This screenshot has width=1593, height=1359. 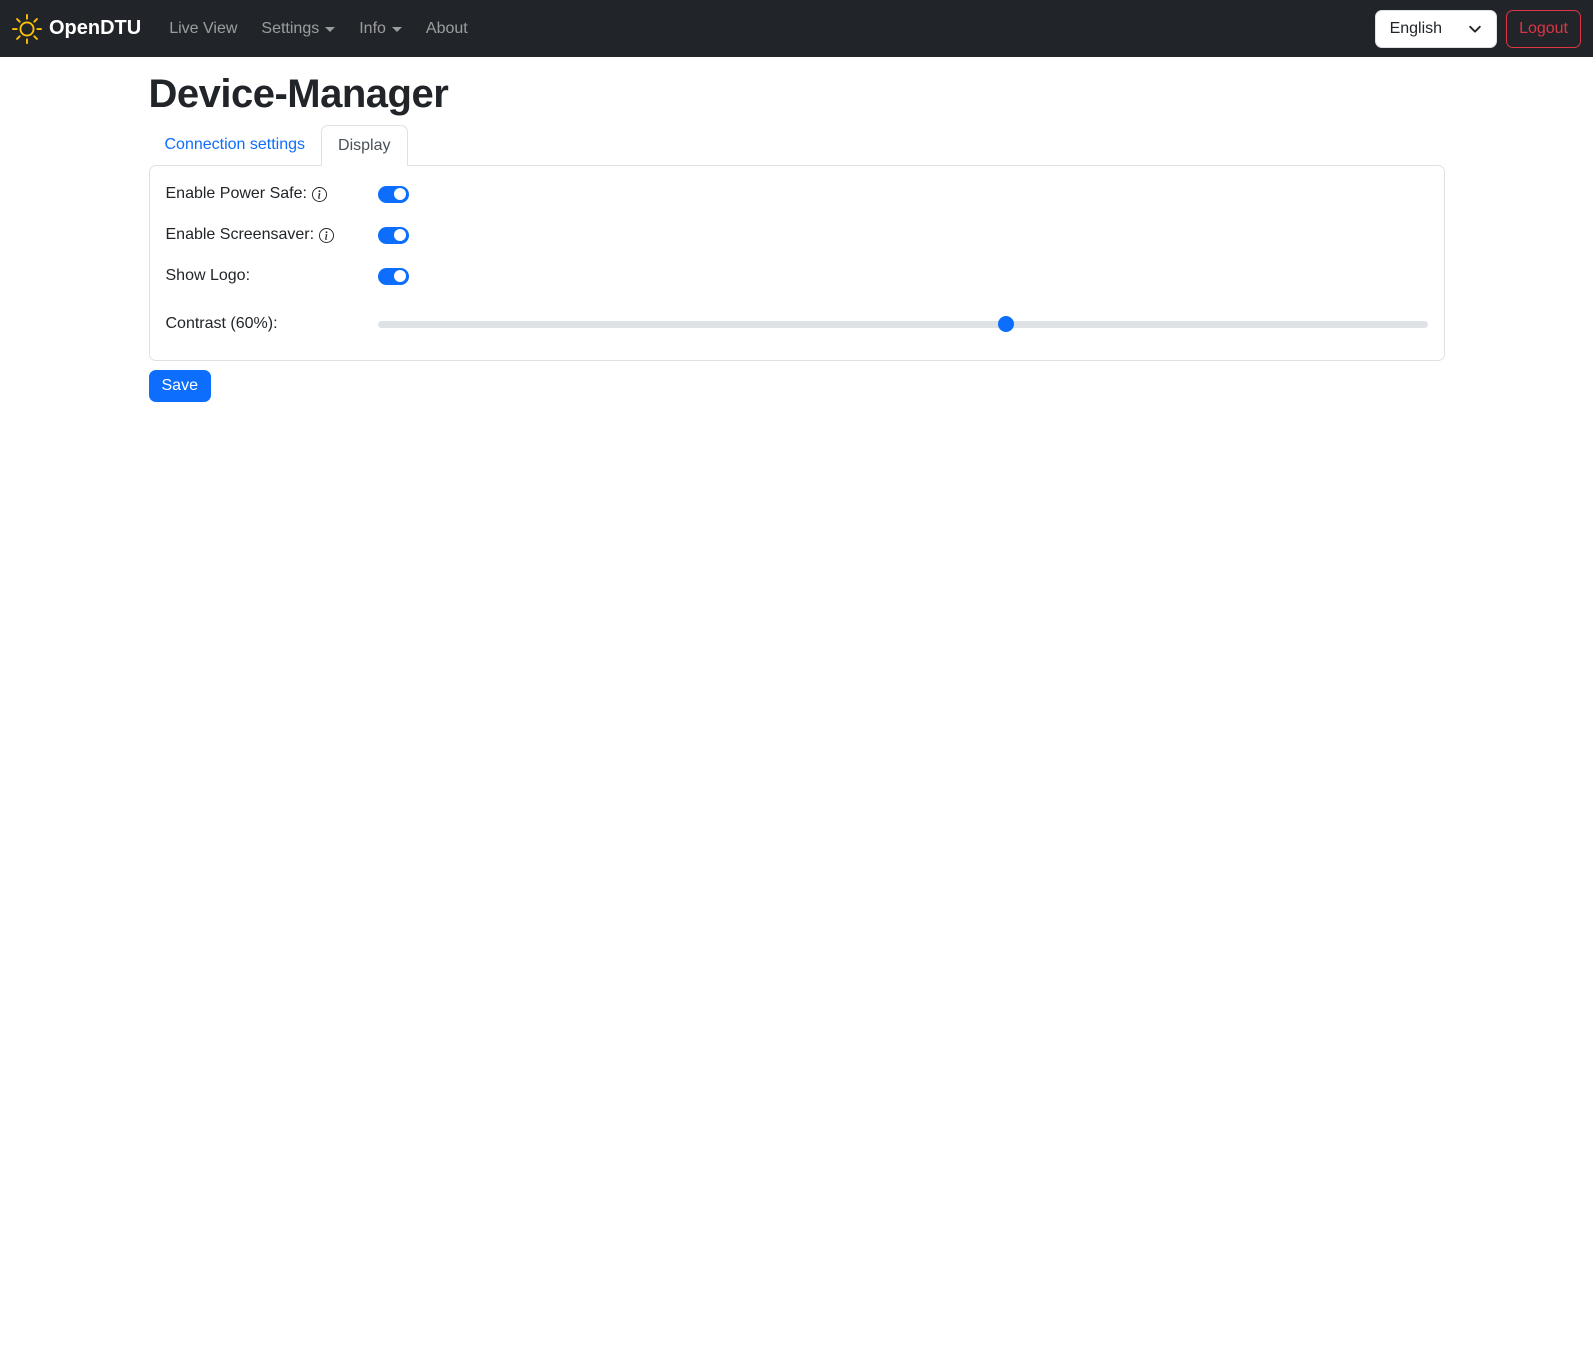 I want to click on contrast-slider, so click(x=902, y=324).